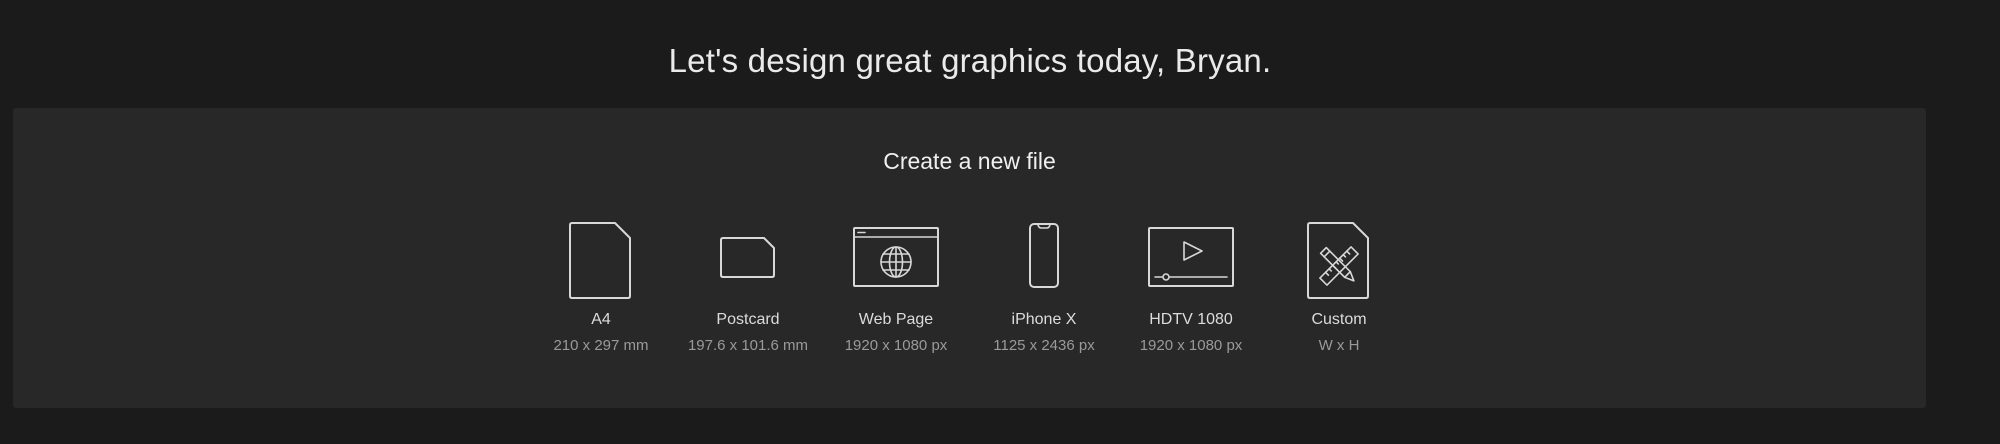 This screenshot has width=2000, height=444. Describe the element at coordinates (1044, 345) in the screenshot. I see `preset-dimensions: 1125 x 2436 px` at that location.